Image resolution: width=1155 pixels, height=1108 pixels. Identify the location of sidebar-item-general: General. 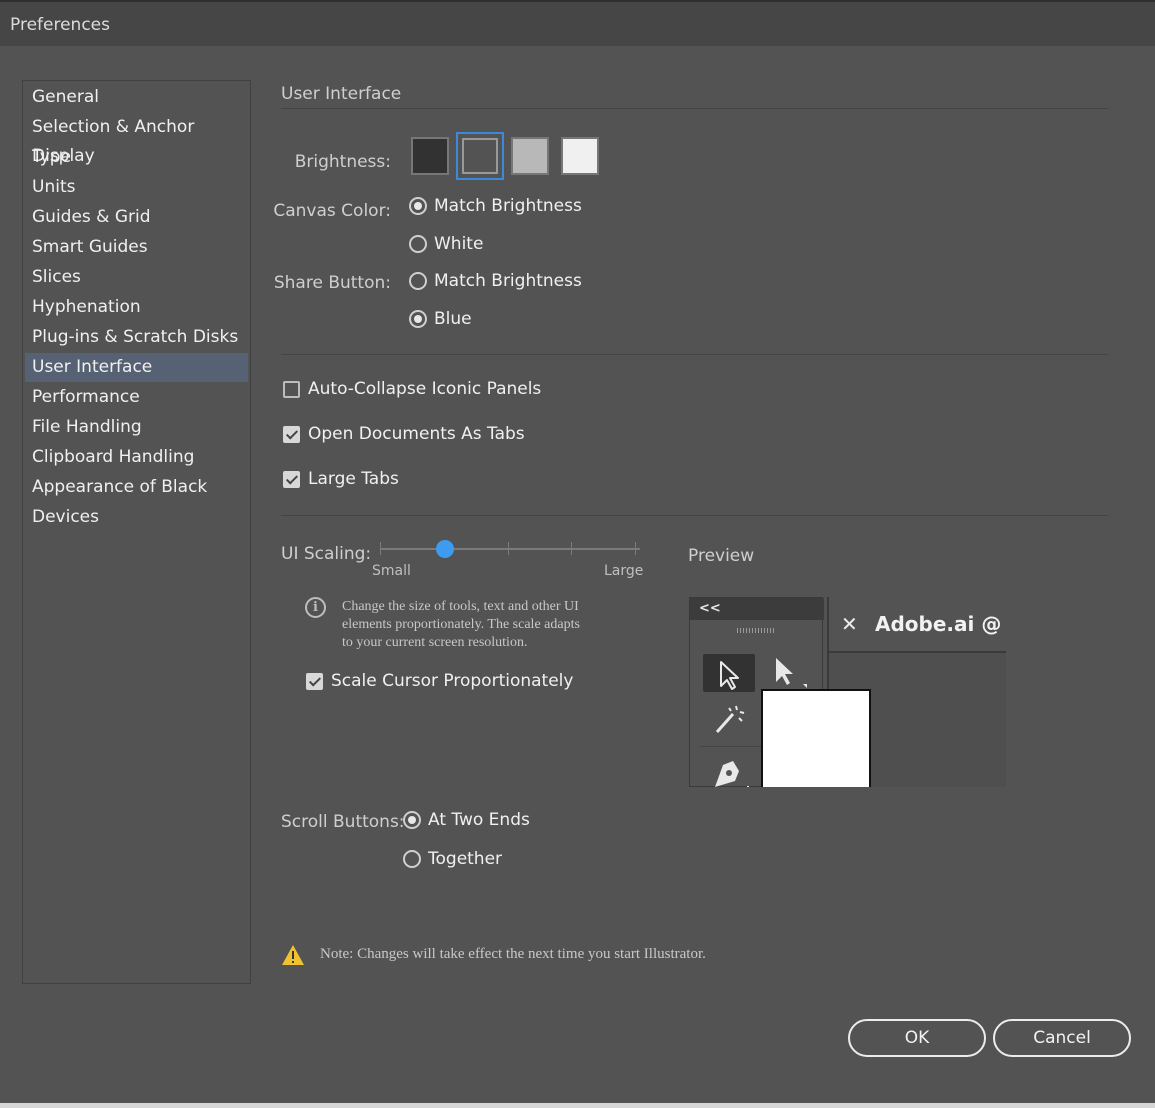
(136, 97).